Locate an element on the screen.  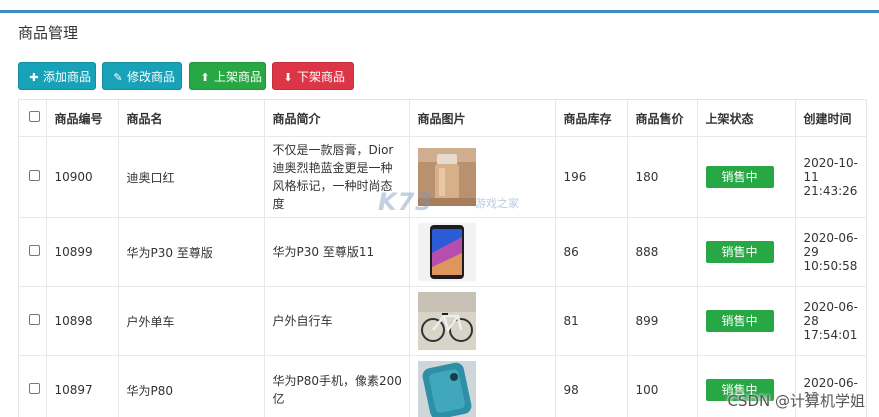
phone-product-image is located at coordinates (446, 252).